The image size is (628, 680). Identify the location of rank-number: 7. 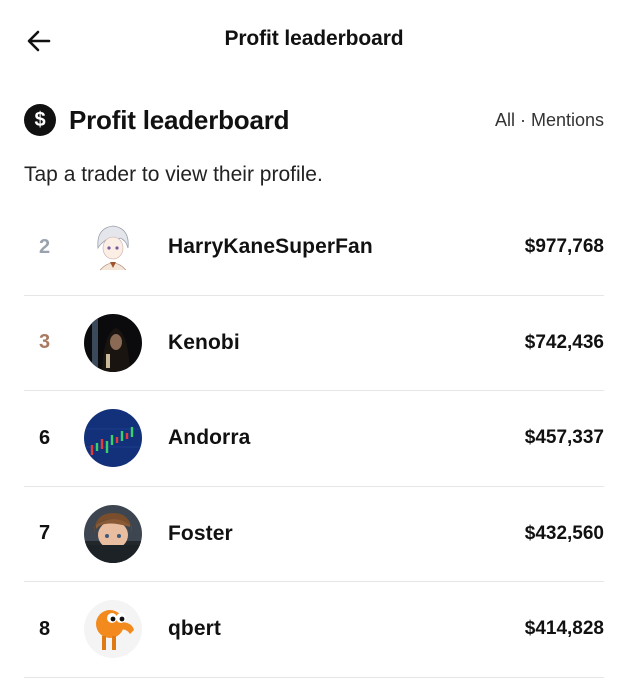
(45, 533).